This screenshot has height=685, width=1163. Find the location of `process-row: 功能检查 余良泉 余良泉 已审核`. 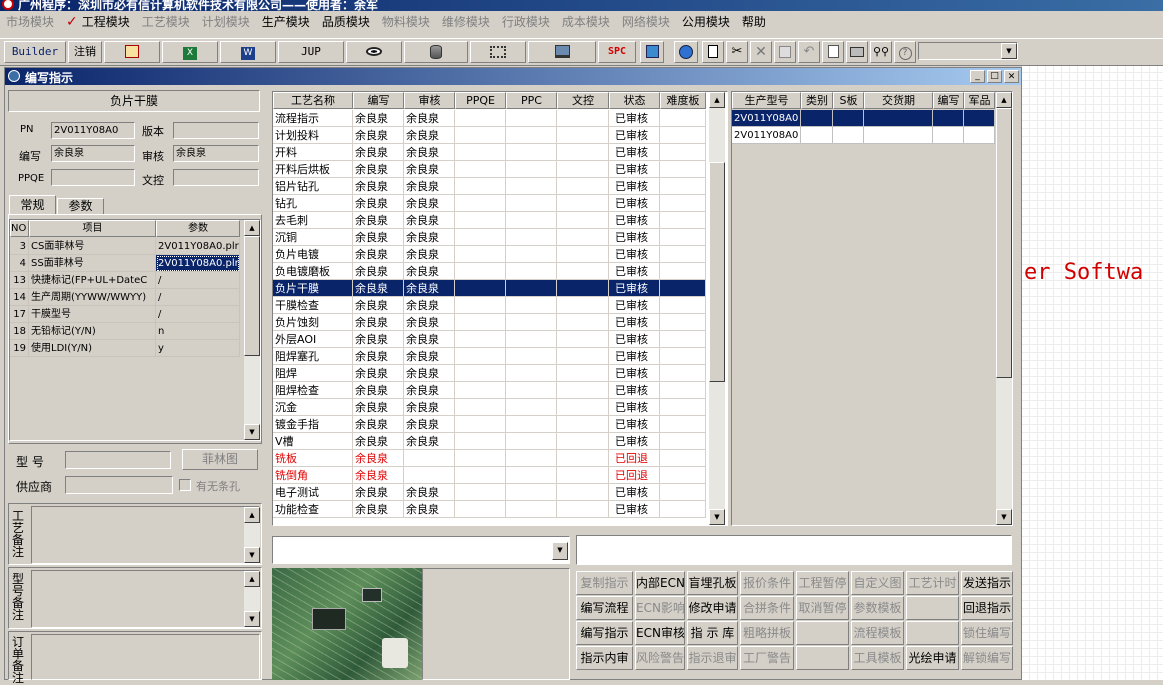

process-row: 功能检查 余良泉 余良泉 已审核 is located at coordinates (489, 509).